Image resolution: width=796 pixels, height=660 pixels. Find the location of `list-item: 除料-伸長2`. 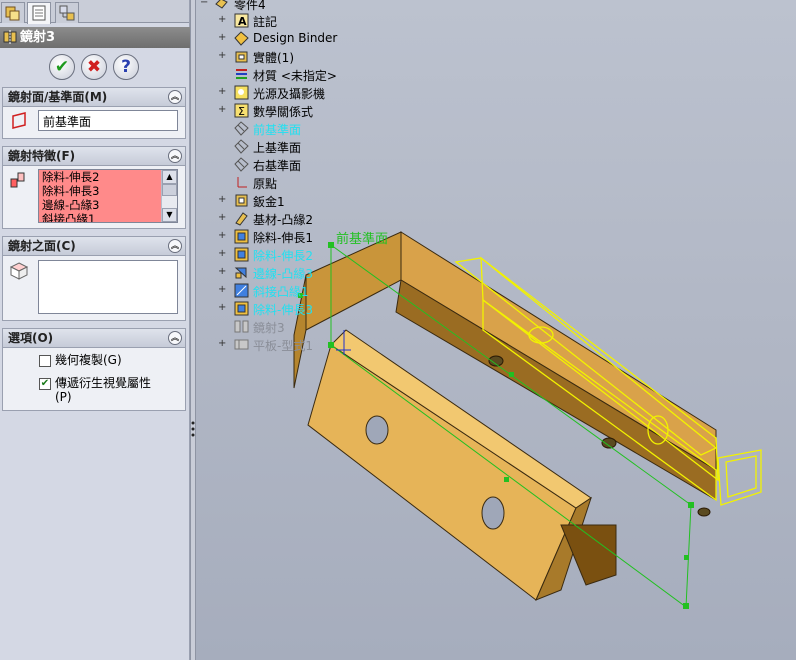

list-item: 除料-伸長2 is located at coordinates (108, 177).